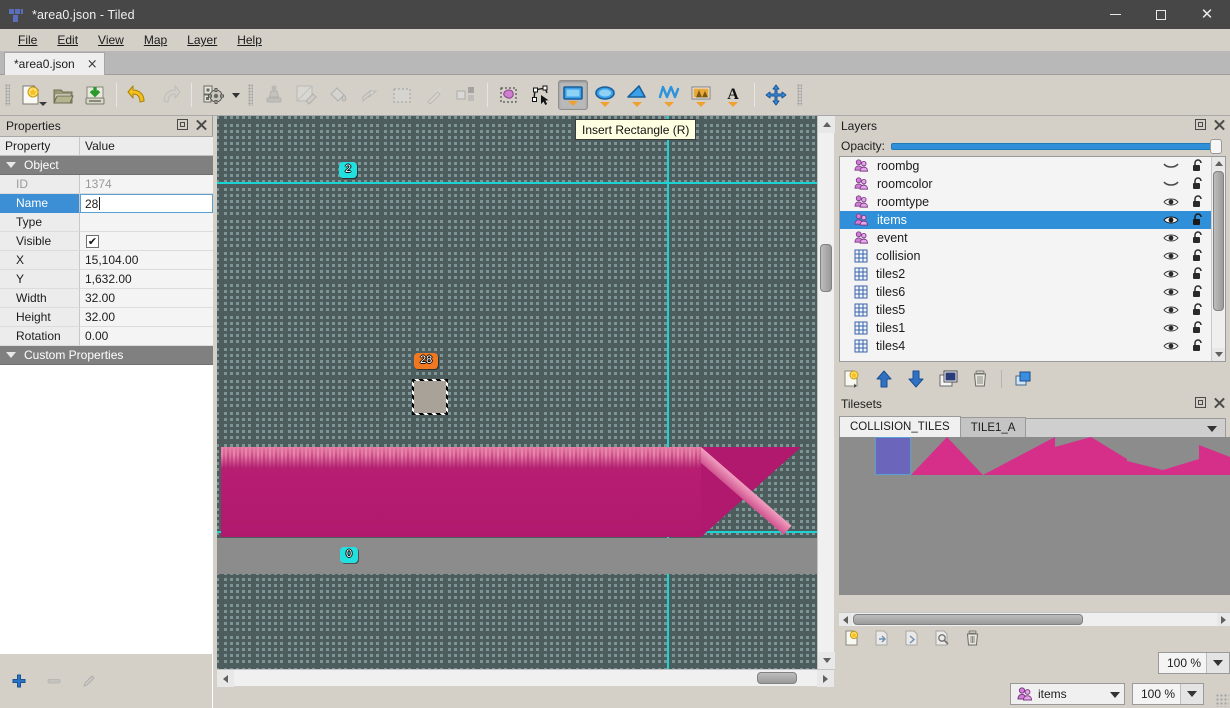 The width and height of the screenshot is (1230, 708). I want to click on layer-row-collision: collision, so click(1032, 256).